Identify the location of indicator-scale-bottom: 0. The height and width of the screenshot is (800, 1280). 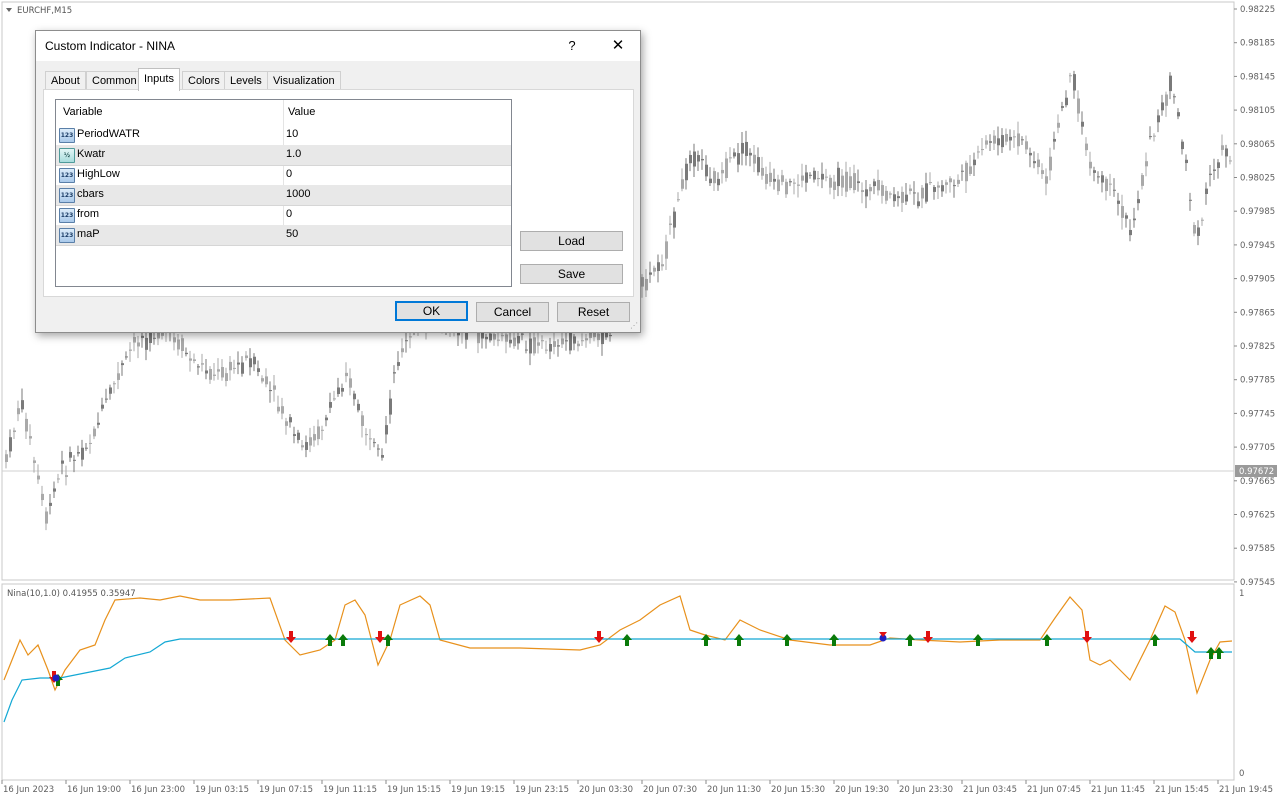
(1241, 774).